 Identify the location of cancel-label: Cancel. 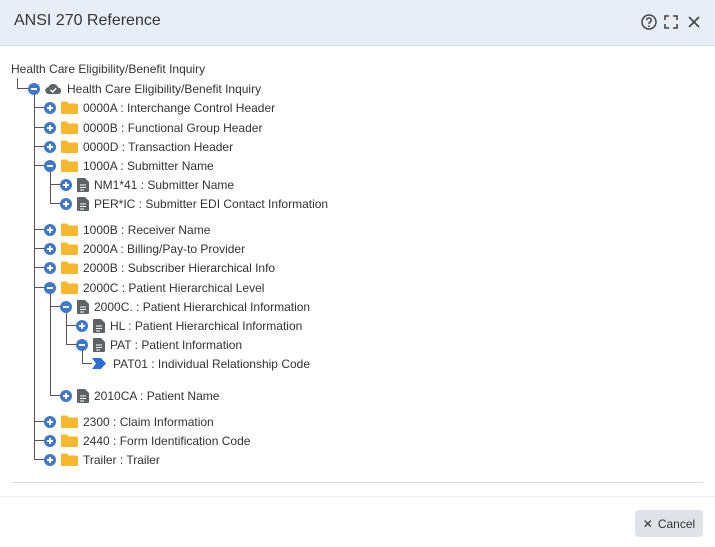
(676, 523).